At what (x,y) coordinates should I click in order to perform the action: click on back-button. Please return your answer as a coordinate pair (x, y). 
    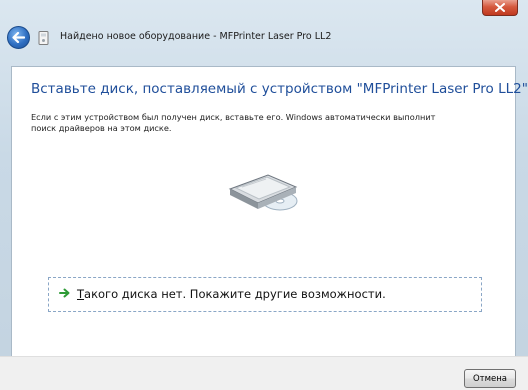
    Looking at the image, I should click on (18, 37).